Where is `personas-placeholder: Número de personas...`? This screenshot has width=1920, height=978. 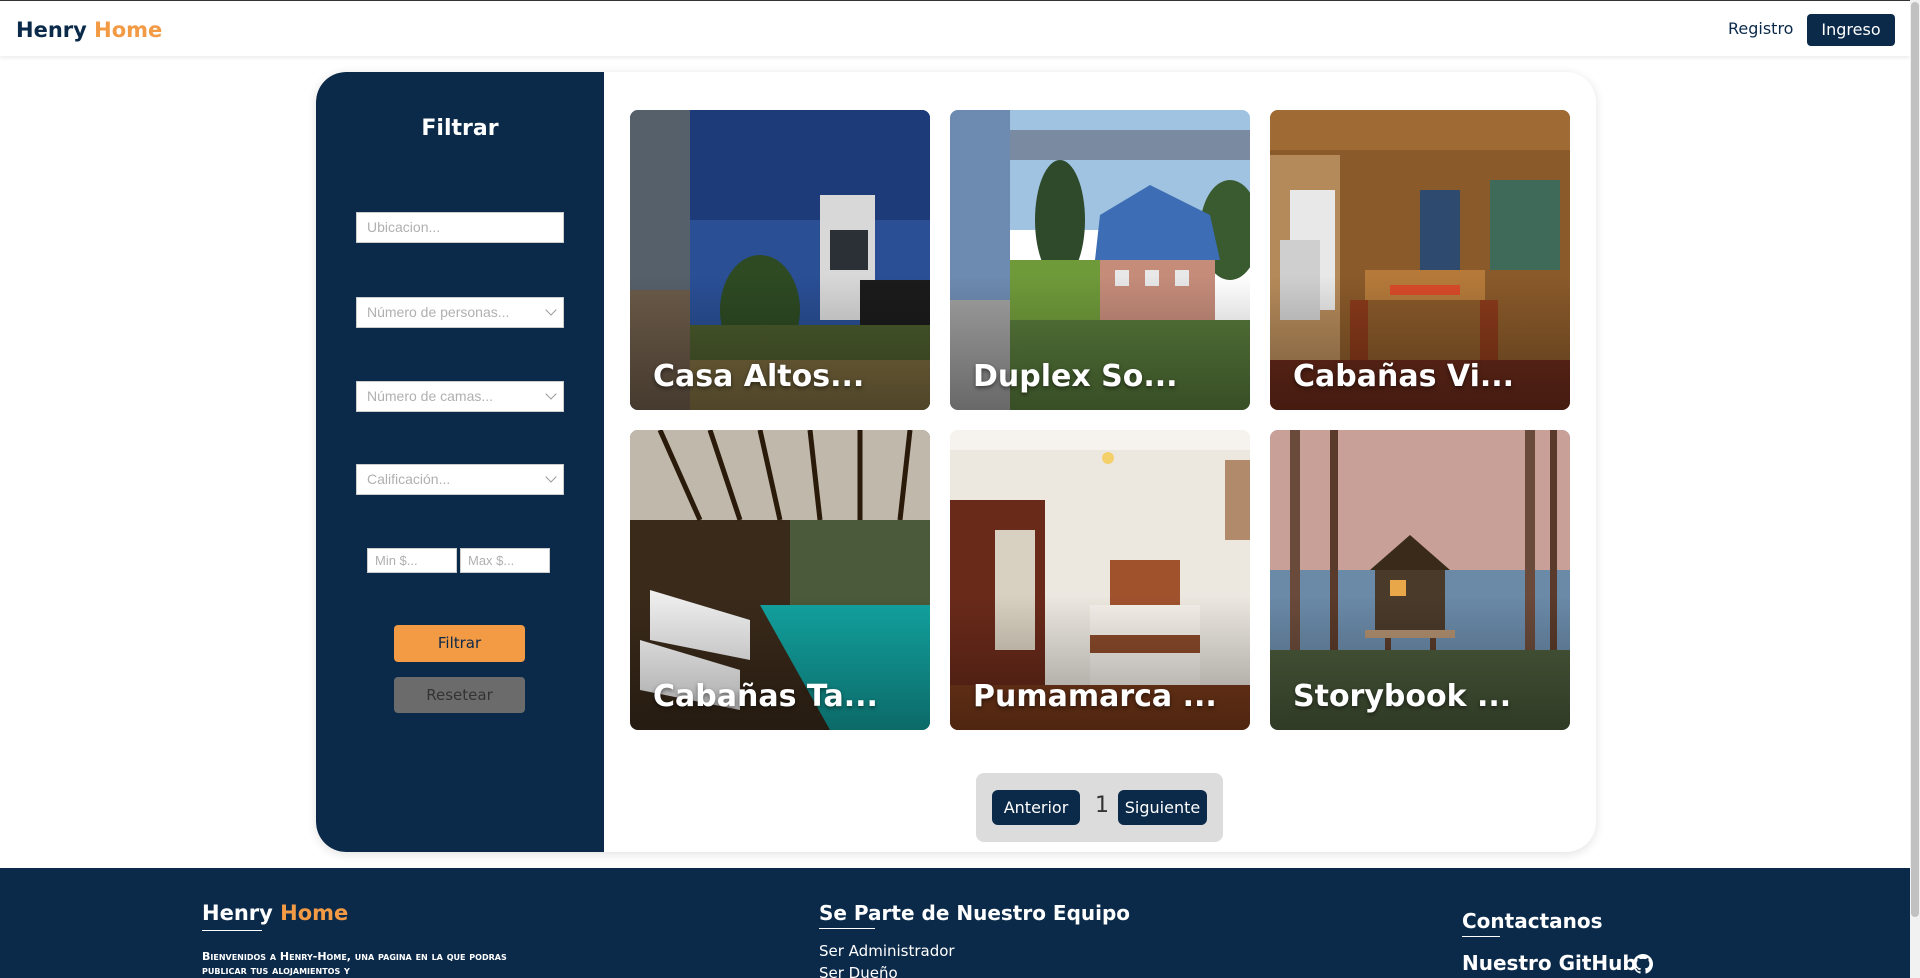 personas-placeholder: Número de personas... is located at coordinates (438, 312).